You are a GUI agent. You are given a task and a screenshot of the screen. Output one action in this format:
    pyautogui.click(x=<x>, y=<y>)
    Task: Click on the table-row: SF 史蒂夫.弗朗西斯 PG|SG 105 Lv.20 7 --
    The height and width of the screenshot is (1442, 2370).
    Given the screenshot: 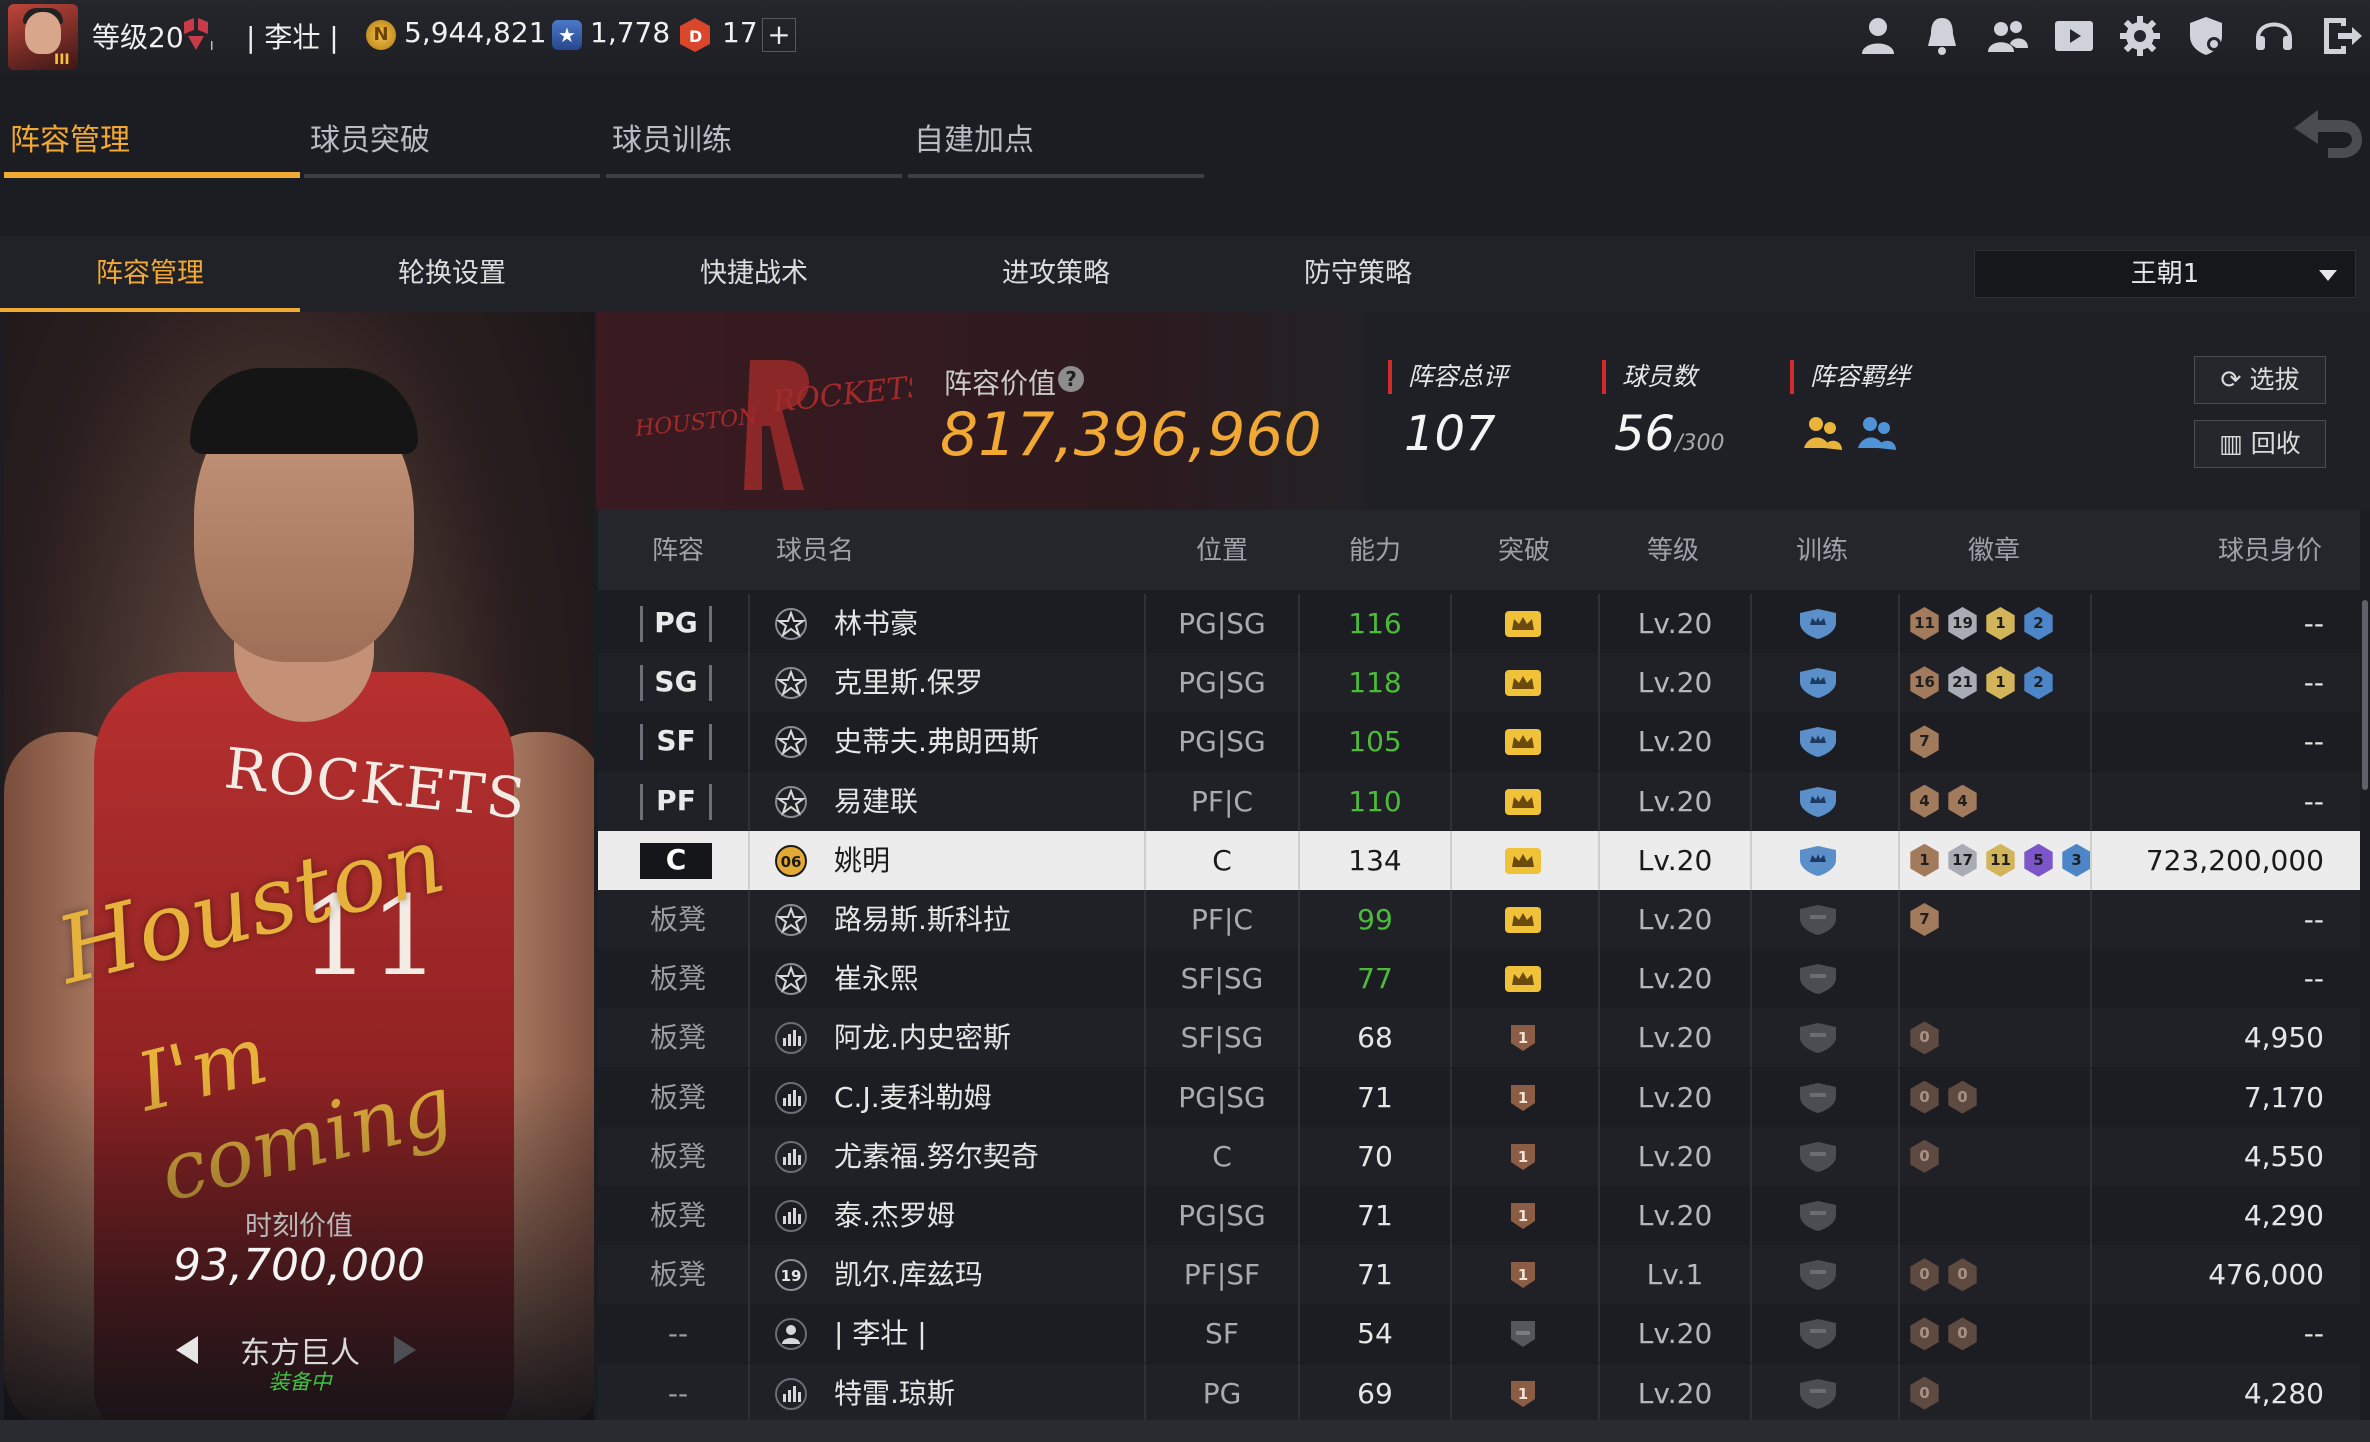 What is the action you would take?
    pyautogui.click(x=1479, y=742)
    